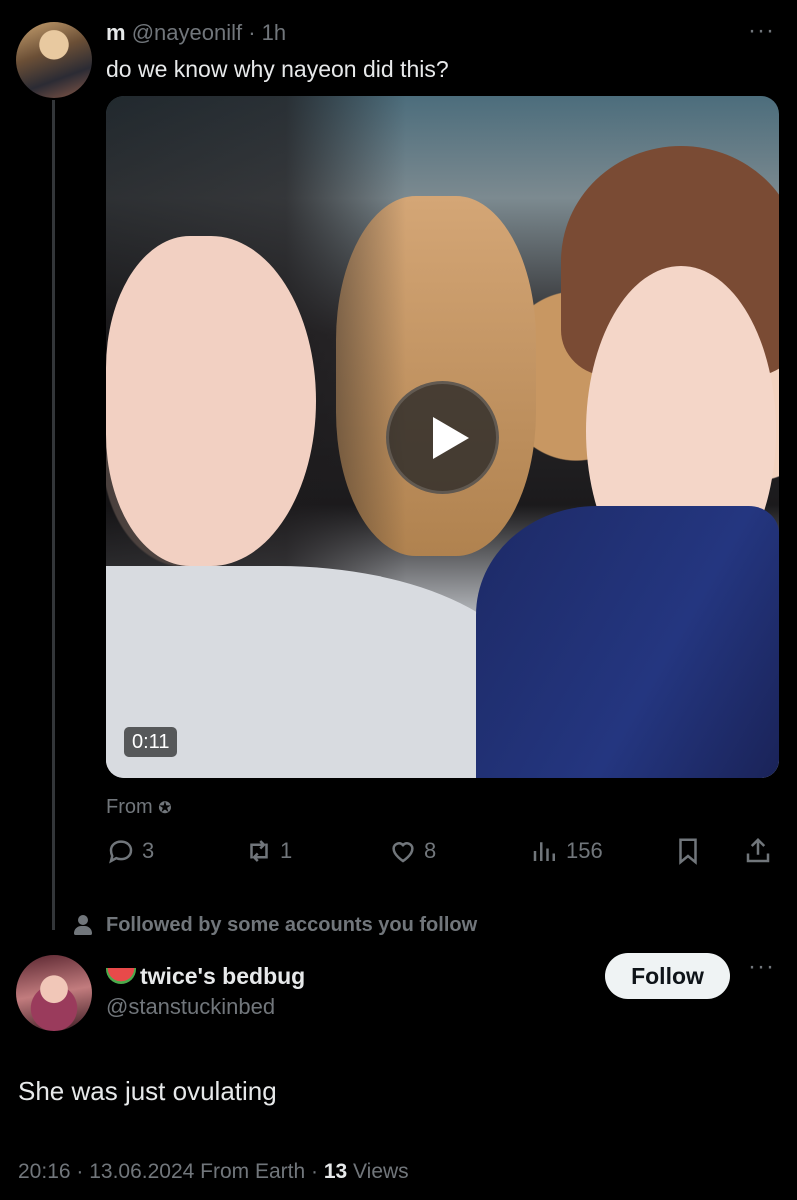  Describe the element at coordinates (544, 851) in the screenshot. I see `analytics-icon` at that location.